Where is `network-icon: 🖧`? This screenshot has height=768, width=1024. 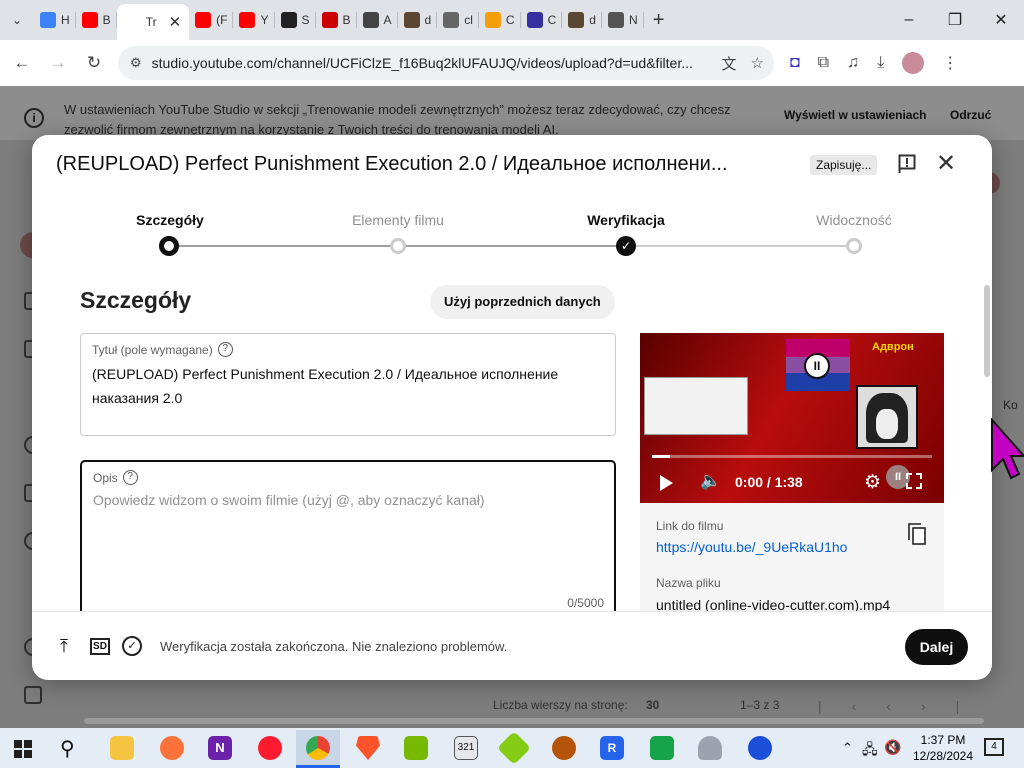
network-icon: 🖧 is located at coordinates (870, 751).